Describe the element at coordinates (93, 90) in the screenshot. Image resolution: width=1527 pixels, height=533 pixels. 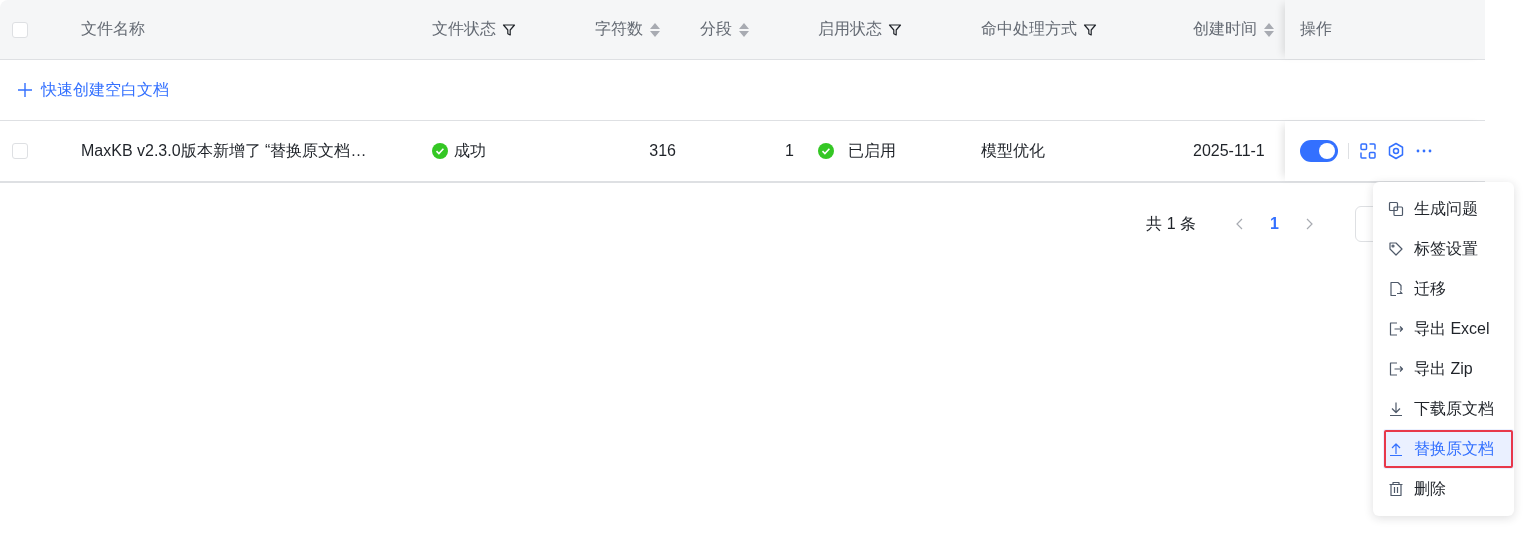
I see `quick-create-link: 快速创建空白文档` at that location.